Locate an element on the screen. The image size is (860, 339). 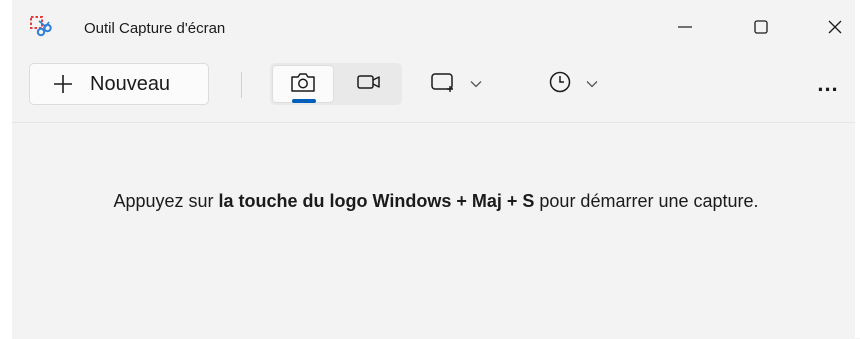
instruction-prefix: Appuyez sur is located at coordinates (166, 201).